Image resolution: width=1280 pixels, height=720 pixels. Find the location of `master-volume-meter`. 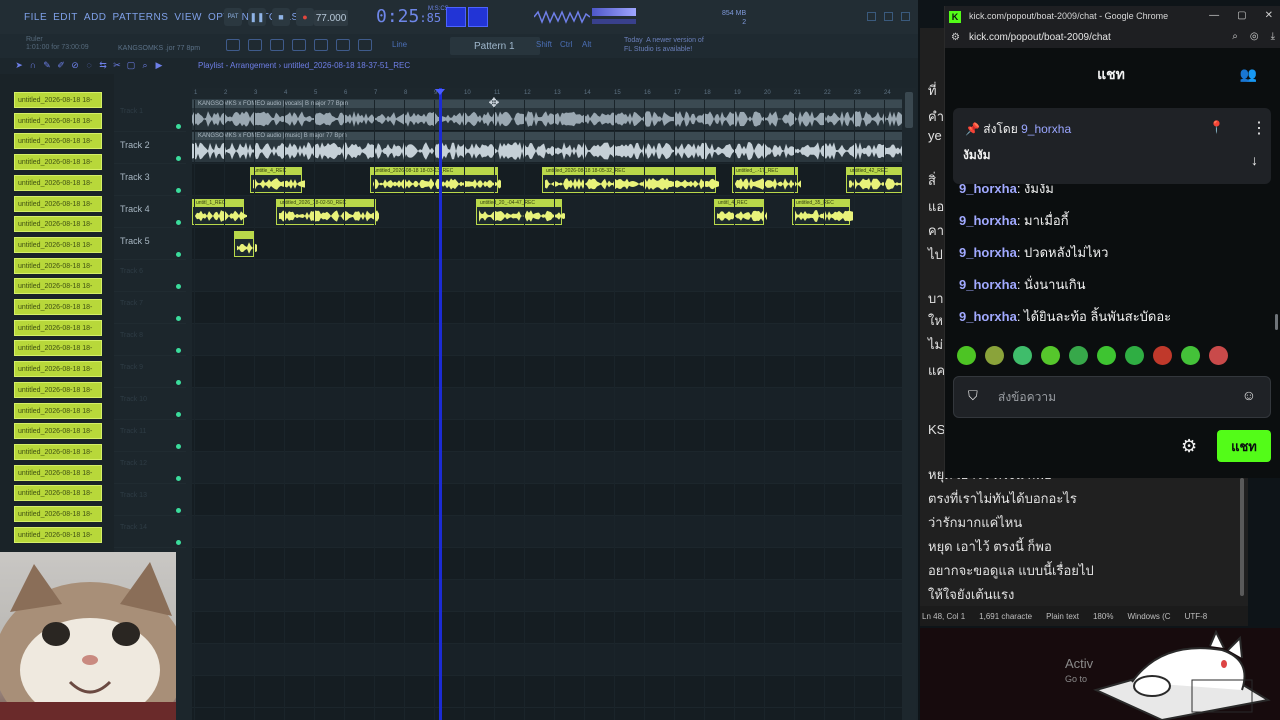

master-volume-meter is located at coordinates (614, 12).